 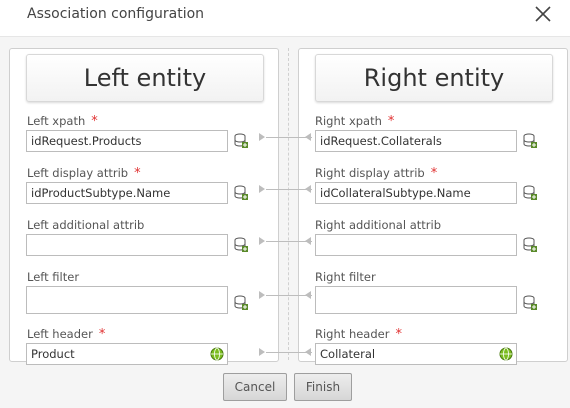 I want to click on left-xpath-label: Left xpath *, so click(x=62, y=121).